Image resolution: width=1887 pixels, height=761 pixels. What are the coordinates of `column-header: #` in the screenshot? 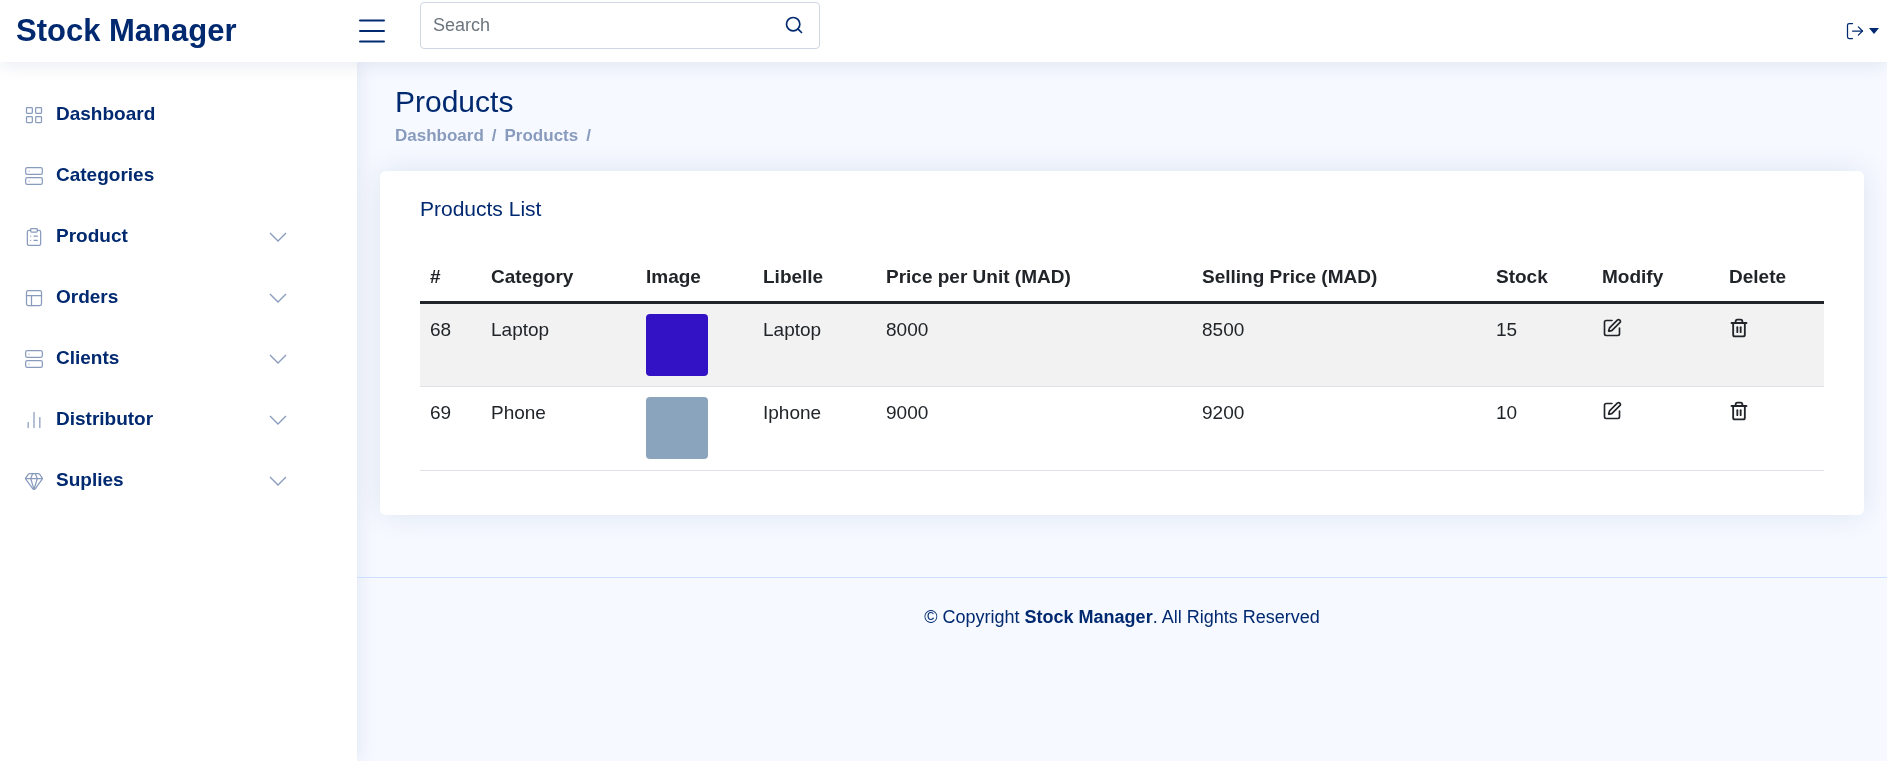 It's located at (450, 277).